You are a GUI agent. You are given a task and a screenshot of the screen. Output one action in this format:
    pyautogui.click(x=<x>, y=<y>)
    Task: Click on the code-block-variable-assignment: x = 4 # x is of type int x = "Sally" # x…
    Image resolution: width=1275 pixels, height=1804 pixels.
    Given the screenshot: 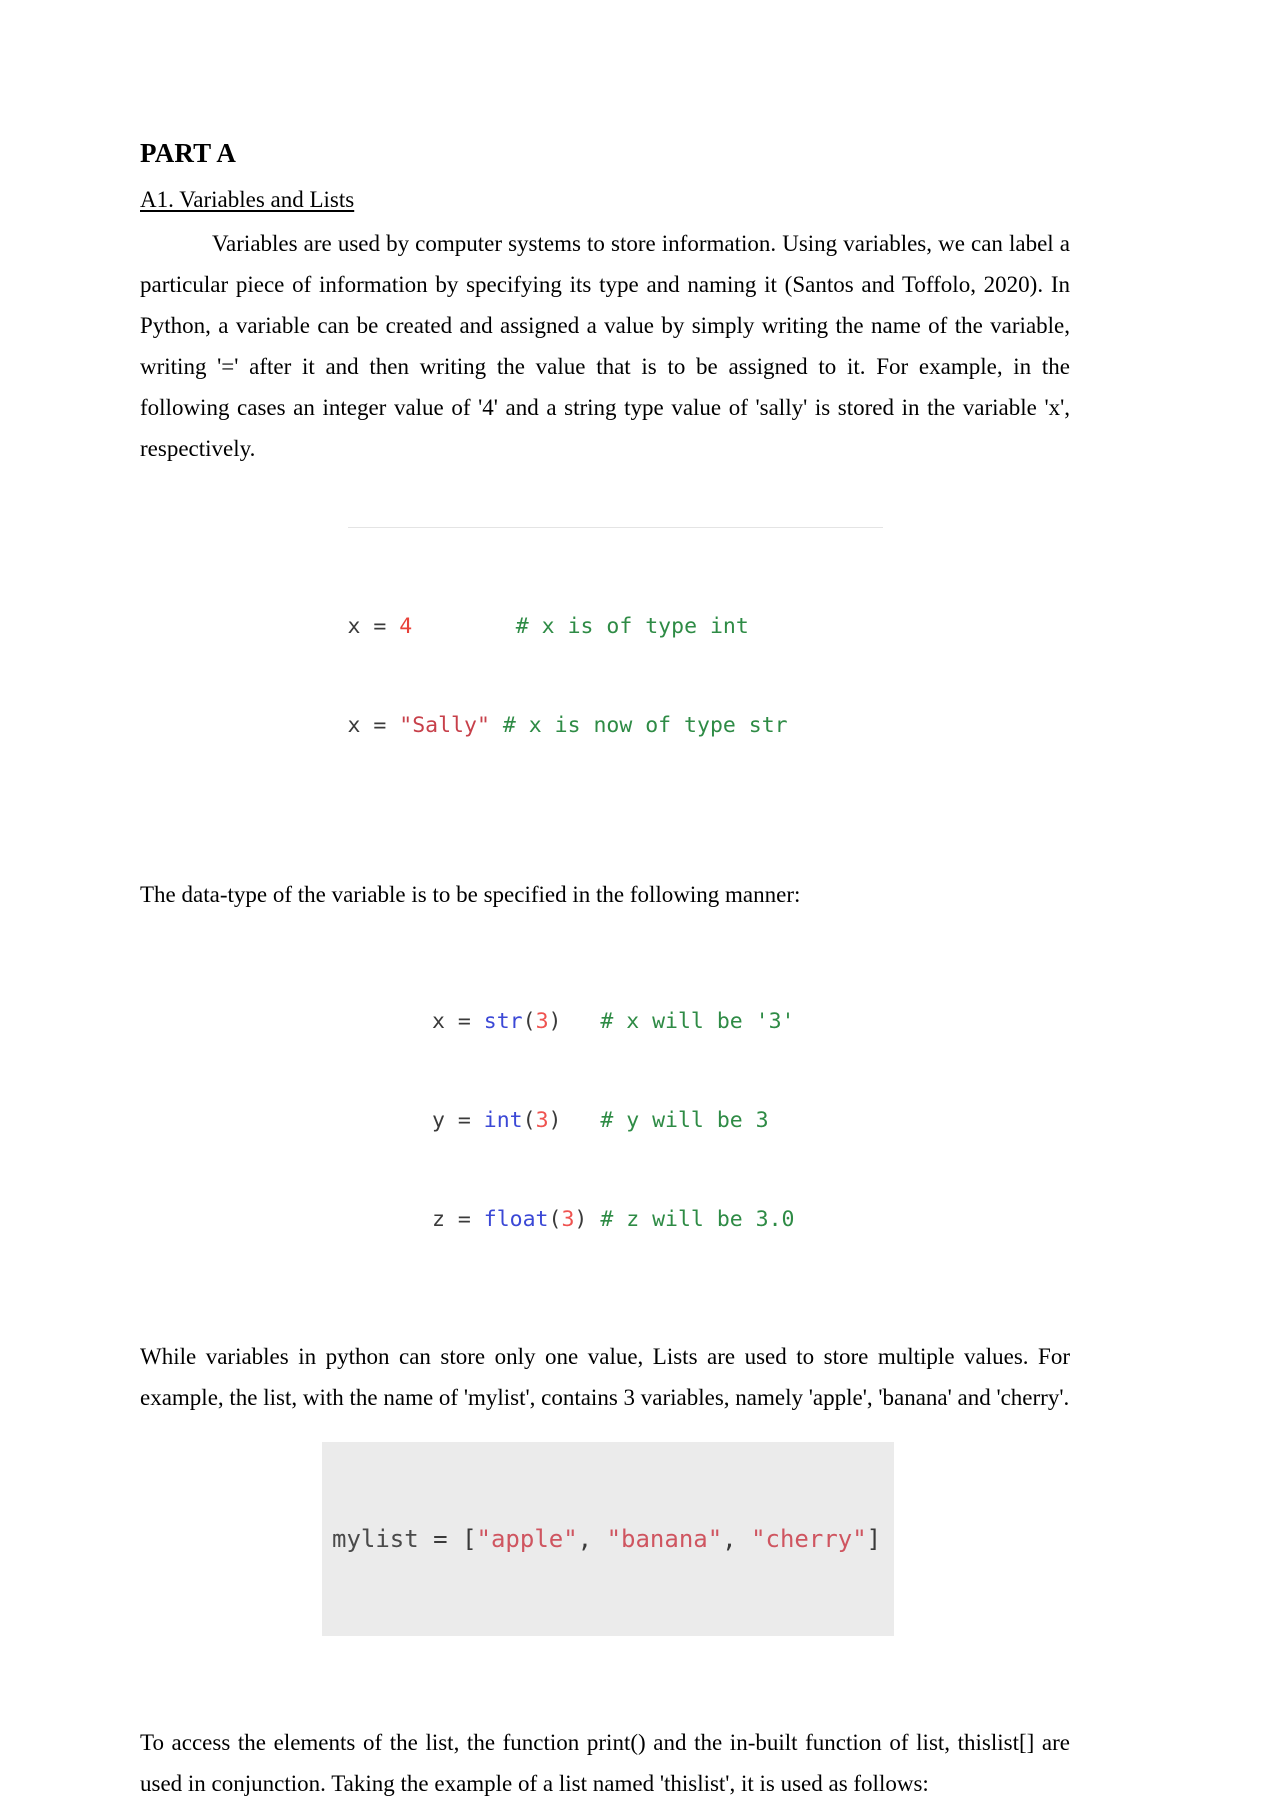 What is the action you would take?
    pyautogui.click(x=615, y=667)
    